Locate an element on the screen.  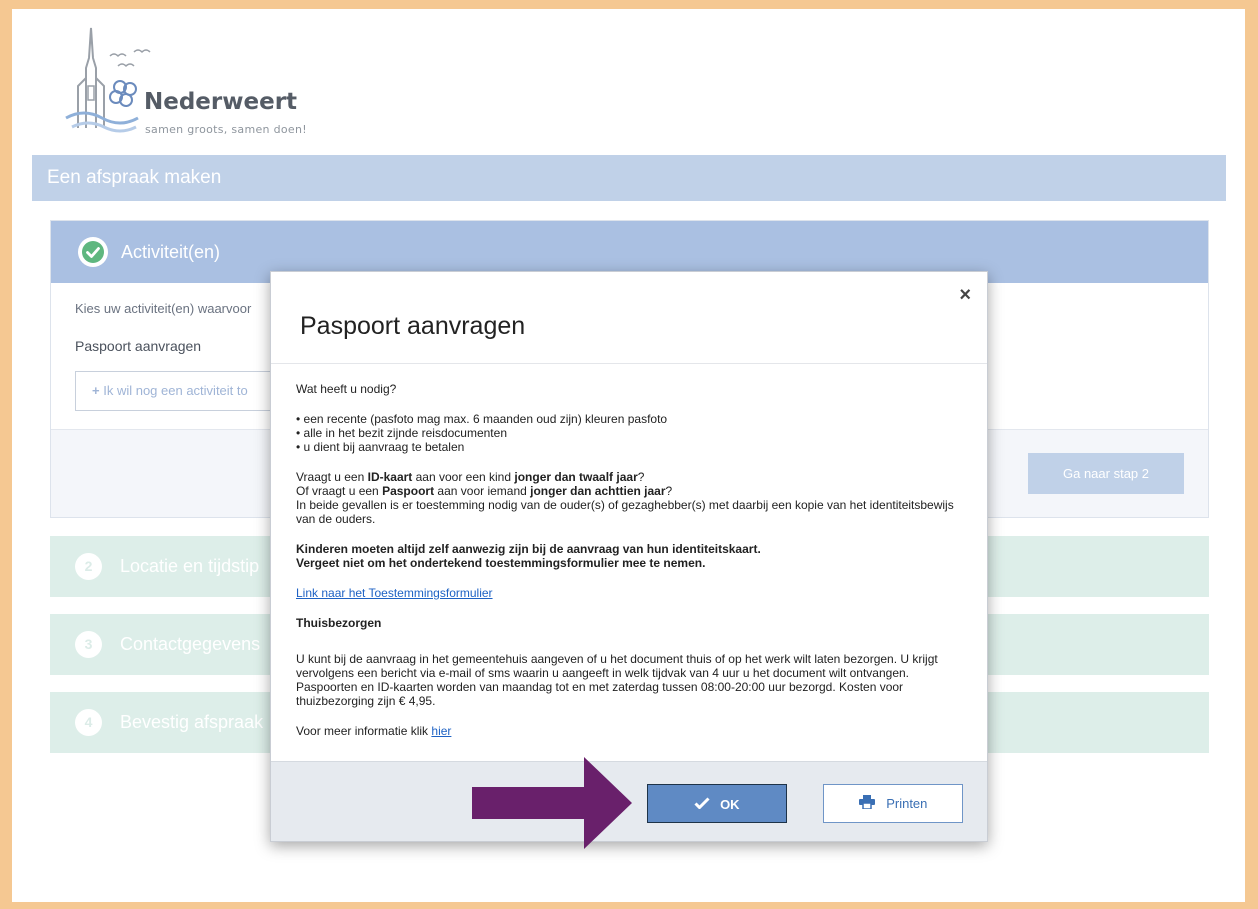
nederweert-logo is located at coordinates (108, 80).